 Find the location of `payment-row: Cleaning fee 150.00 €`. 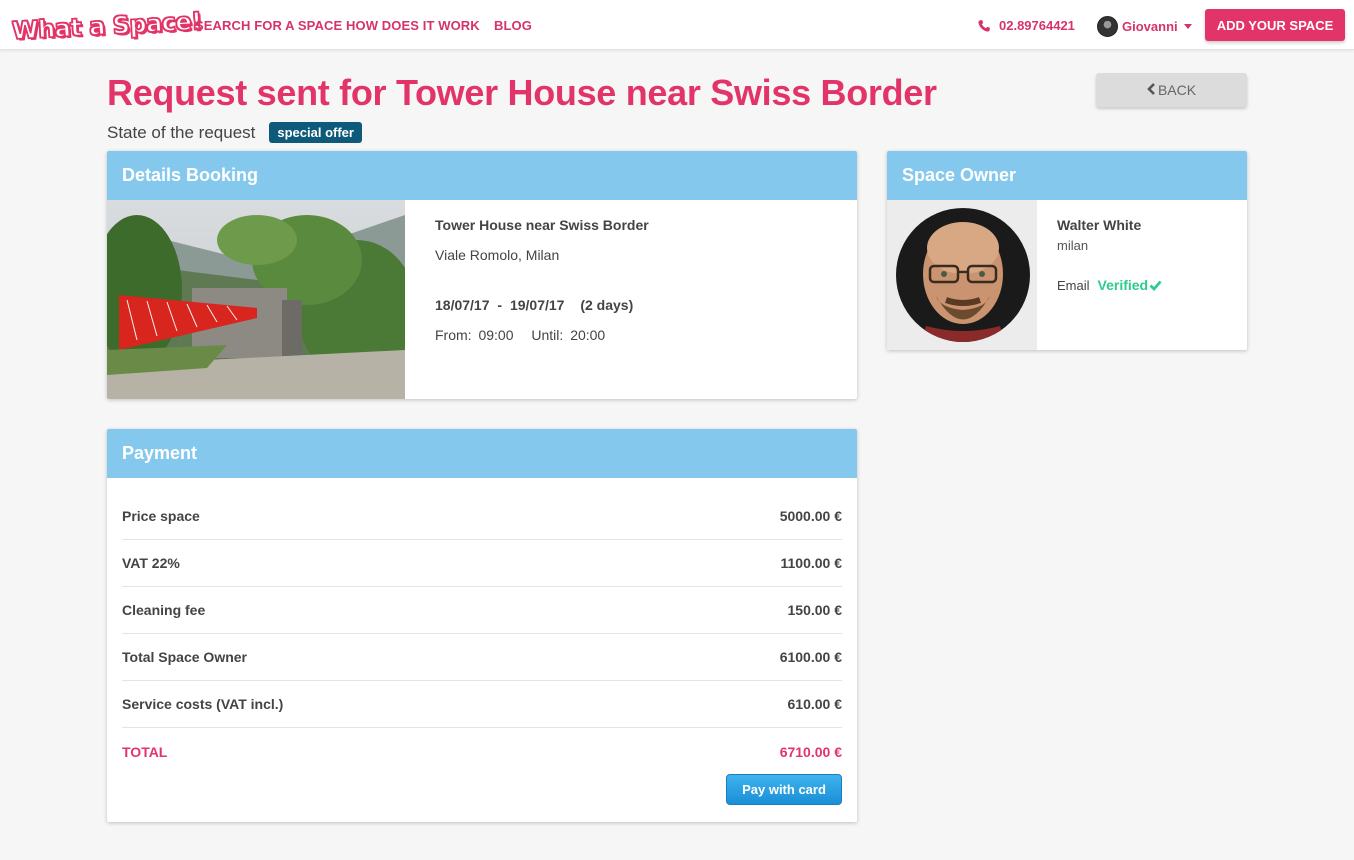

payment-row: Cleaning fee 150.00 € is located at coordinates (482, 610).